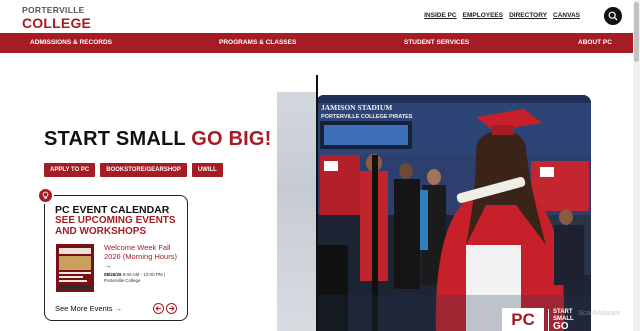  What do you see at coordinates (122, 280) in the screenshot?
I see `event-location: Porterville College` at bounding box center [122, 280].